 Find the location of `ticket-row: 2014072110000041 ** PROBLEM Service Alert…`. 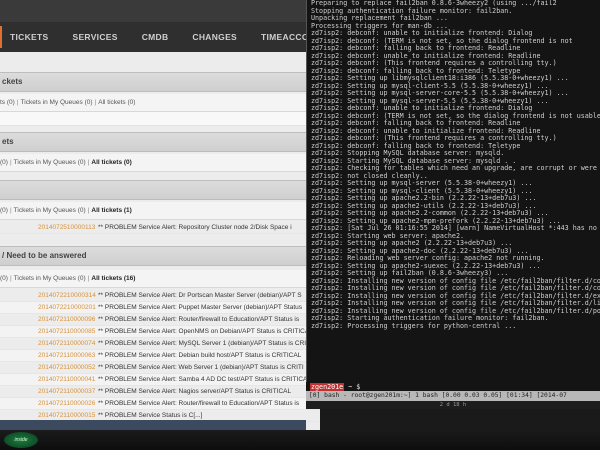

ticket-row: 2014072110000041 ** PROBLEM Service Alert… is located at coordinates (160, 380).